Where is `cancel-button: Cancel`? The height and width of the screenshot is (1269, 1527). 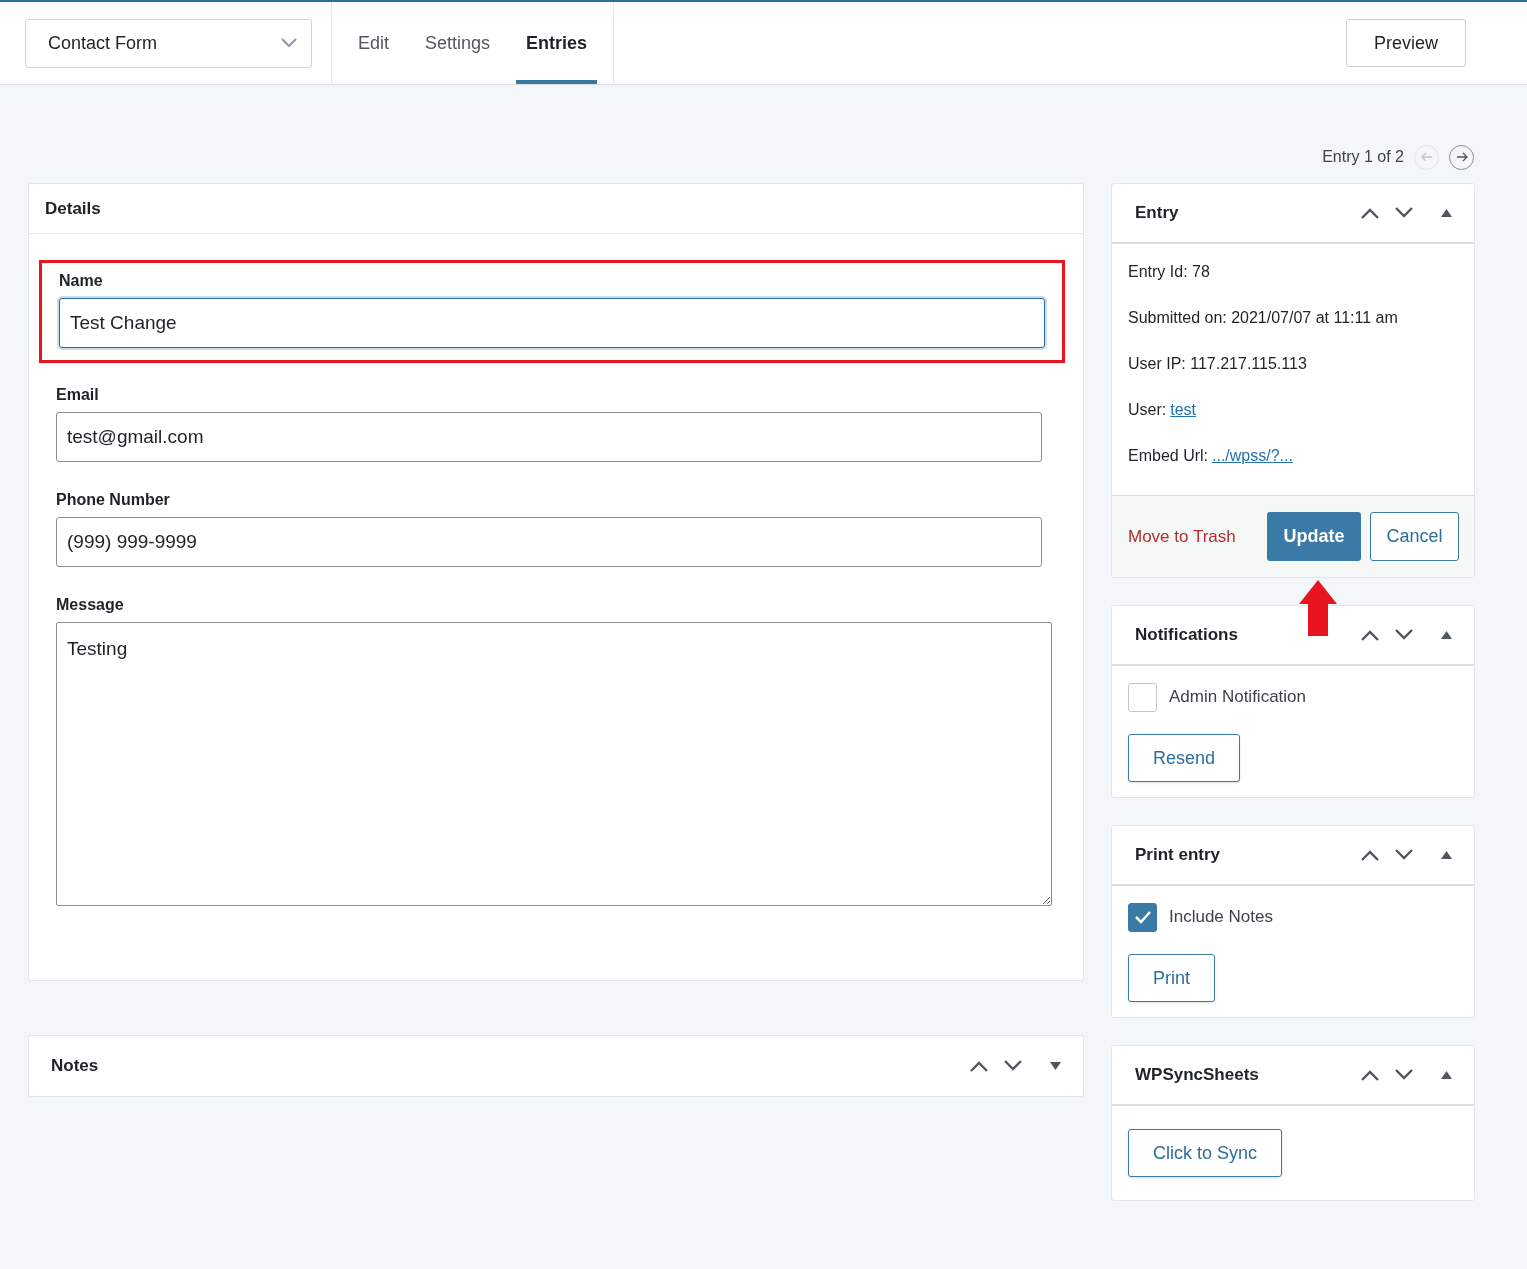
cancel-button: Cancel is located at coordinates (1414, 536).